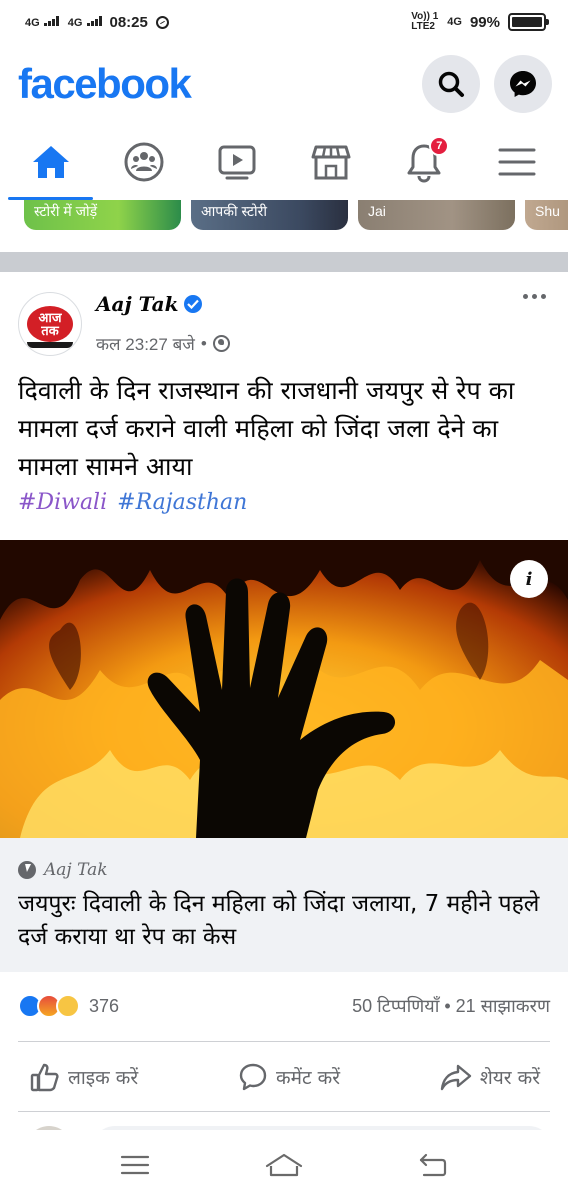 Image resolution: width=568 pixels, height=1200 pixels. Describe the element at coordinates (284, 22) in the screenshot. I see `status-bar: 4G 4G 08:25 Vo)) 1 LTE2 4G 99%` at that location.